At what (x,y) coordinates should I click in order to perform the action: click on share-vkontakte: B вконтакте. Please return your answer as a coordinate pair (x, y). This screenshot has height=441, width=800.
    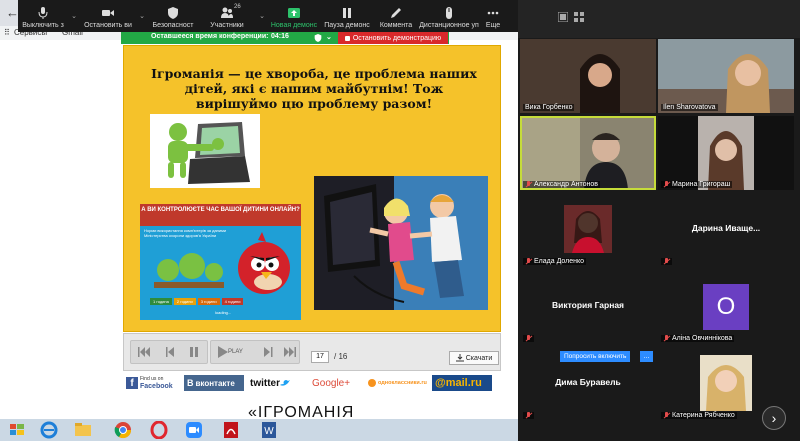
    Looking at the image, I should click on (214, 383).